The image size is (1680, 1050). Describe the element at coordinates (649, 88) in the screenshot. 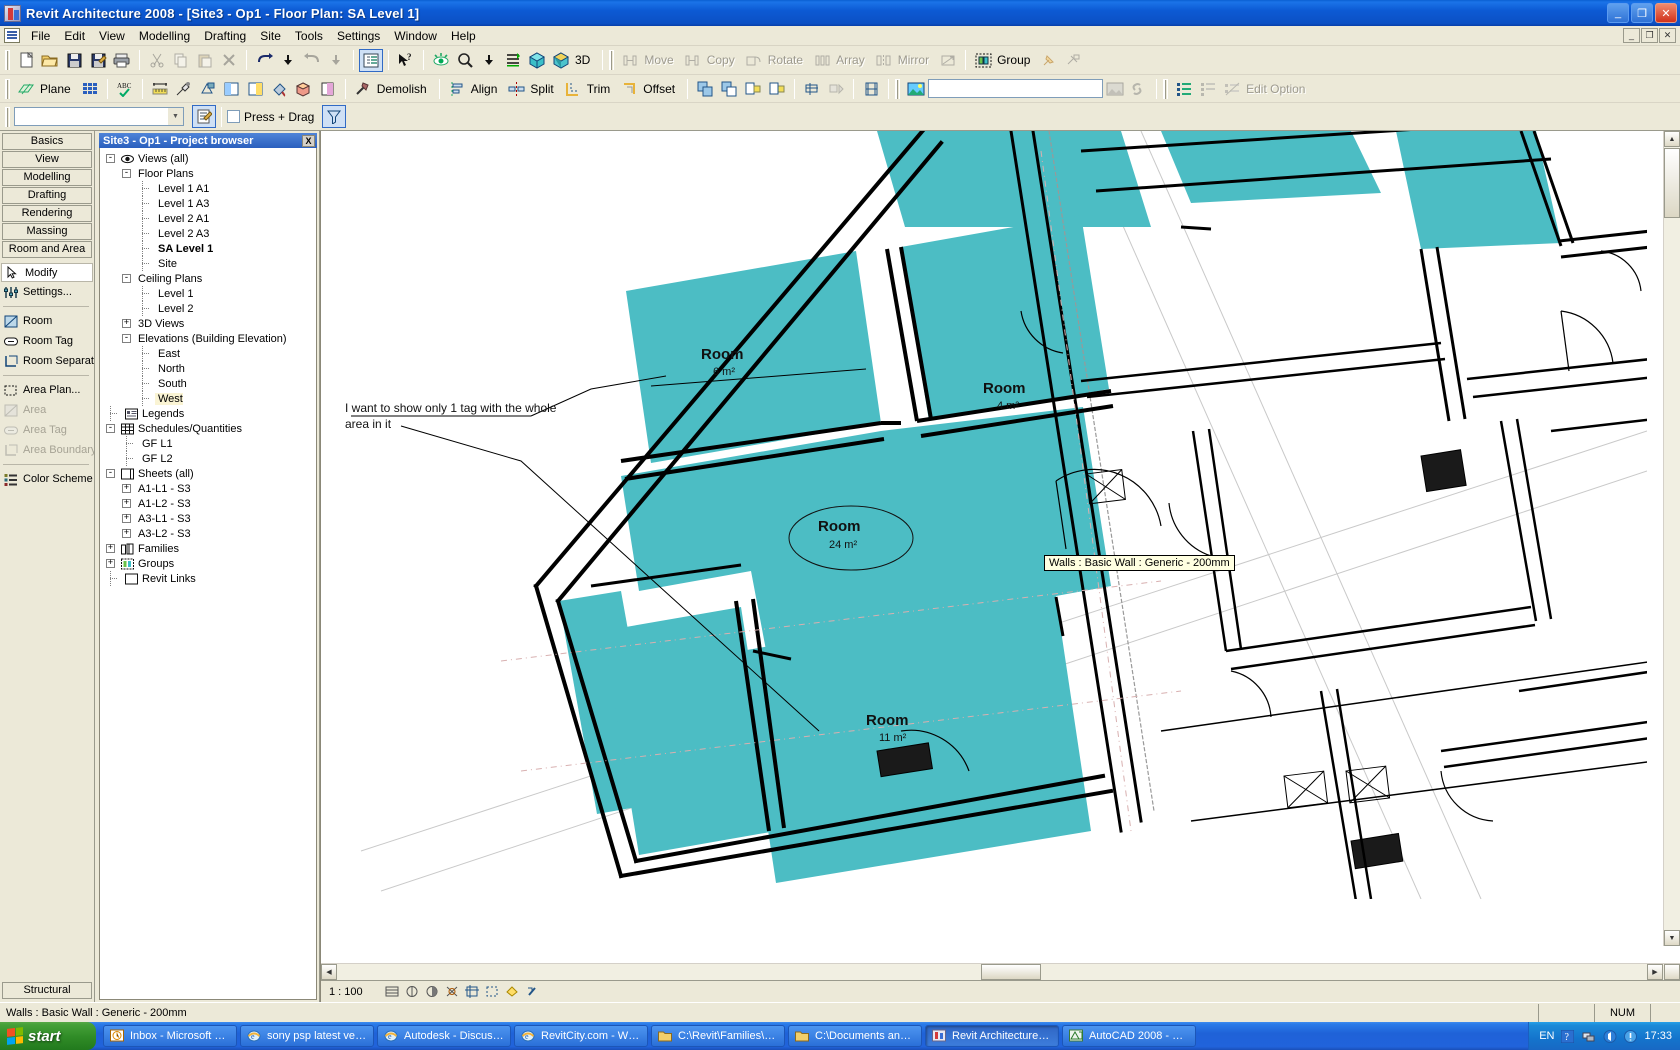

I see `offset-button: Offset` at that location.